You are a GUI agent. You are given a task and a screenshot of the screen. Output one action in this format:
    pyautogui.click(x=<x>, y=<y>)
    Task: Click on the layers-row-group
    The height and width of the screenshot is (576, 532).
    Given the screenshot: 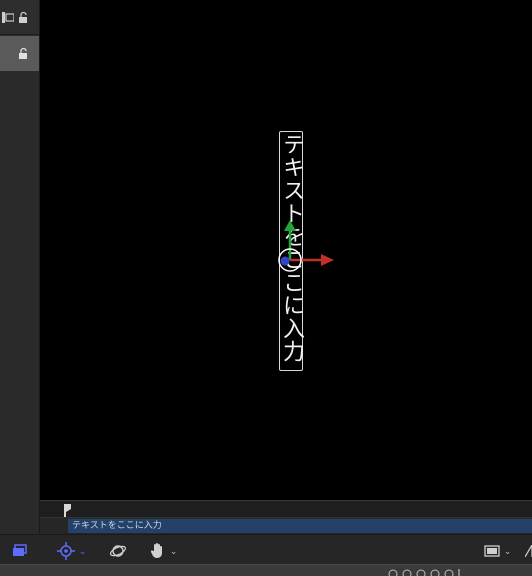 What is the action you would take?
    pyautogui.click(x=19, y=17)
    